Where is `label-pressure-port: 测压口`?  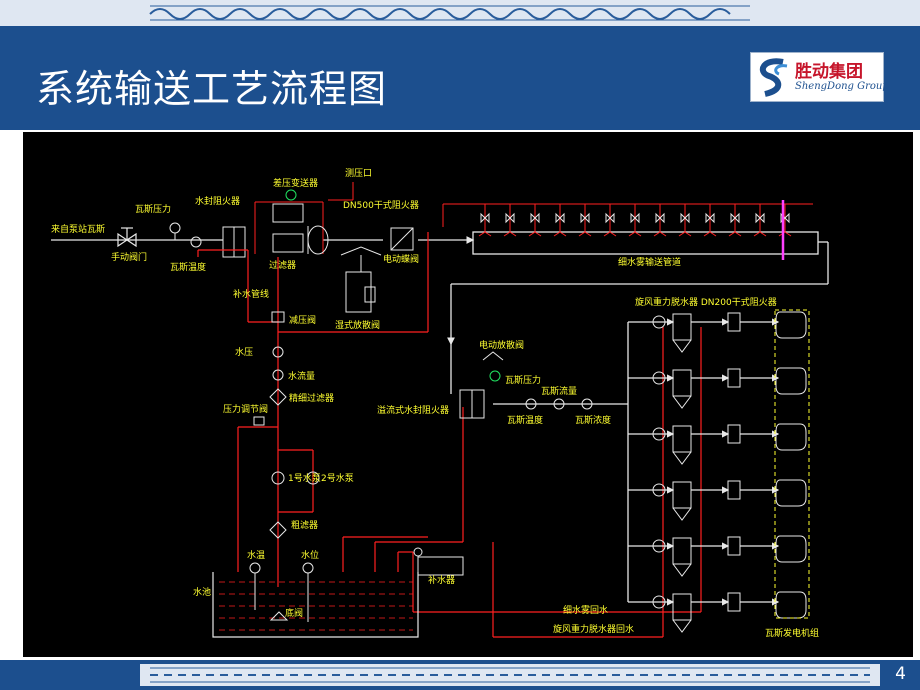 label-pressure-port: 测压口 is located at coordinates (358, 173).